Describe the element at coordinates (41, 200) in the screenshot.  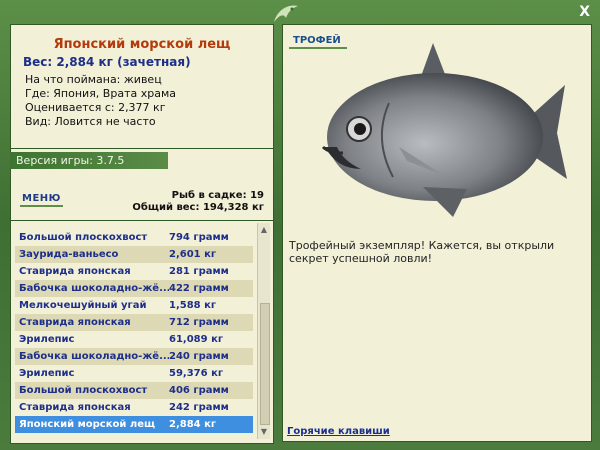
I see `menu-button: МЕНЮ` at that location.